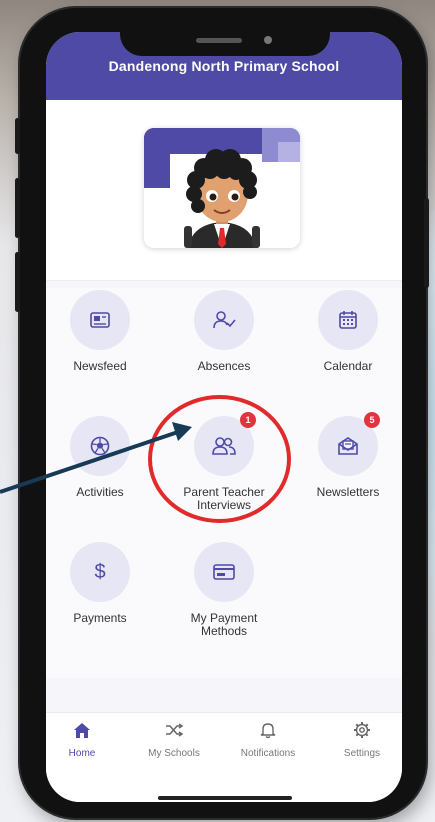 Image resolution: width=435 pixels, height=822 pixels. Describe the element at coordinates (174, 740) in the screenshot. I see `nav-my-schools: My Schools` at that location.